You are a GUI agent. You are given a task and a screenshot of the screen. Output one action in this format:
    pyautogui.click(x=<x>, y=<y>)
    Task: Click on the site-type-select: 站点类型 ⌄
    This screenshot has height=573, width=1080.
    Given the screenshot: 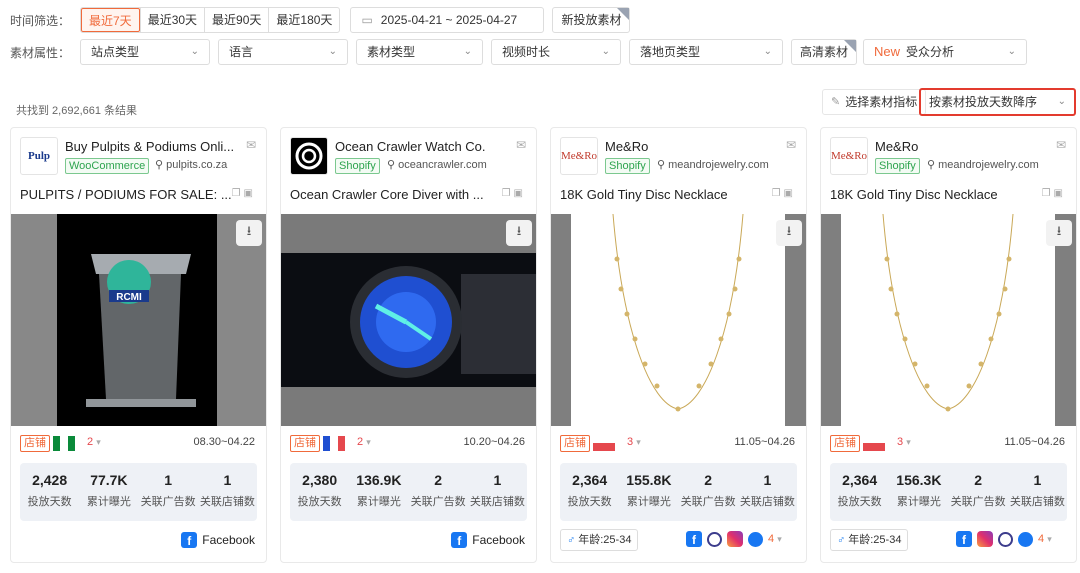 What is the action you would take?
    pyautogui.click(x=145, y=52)
    